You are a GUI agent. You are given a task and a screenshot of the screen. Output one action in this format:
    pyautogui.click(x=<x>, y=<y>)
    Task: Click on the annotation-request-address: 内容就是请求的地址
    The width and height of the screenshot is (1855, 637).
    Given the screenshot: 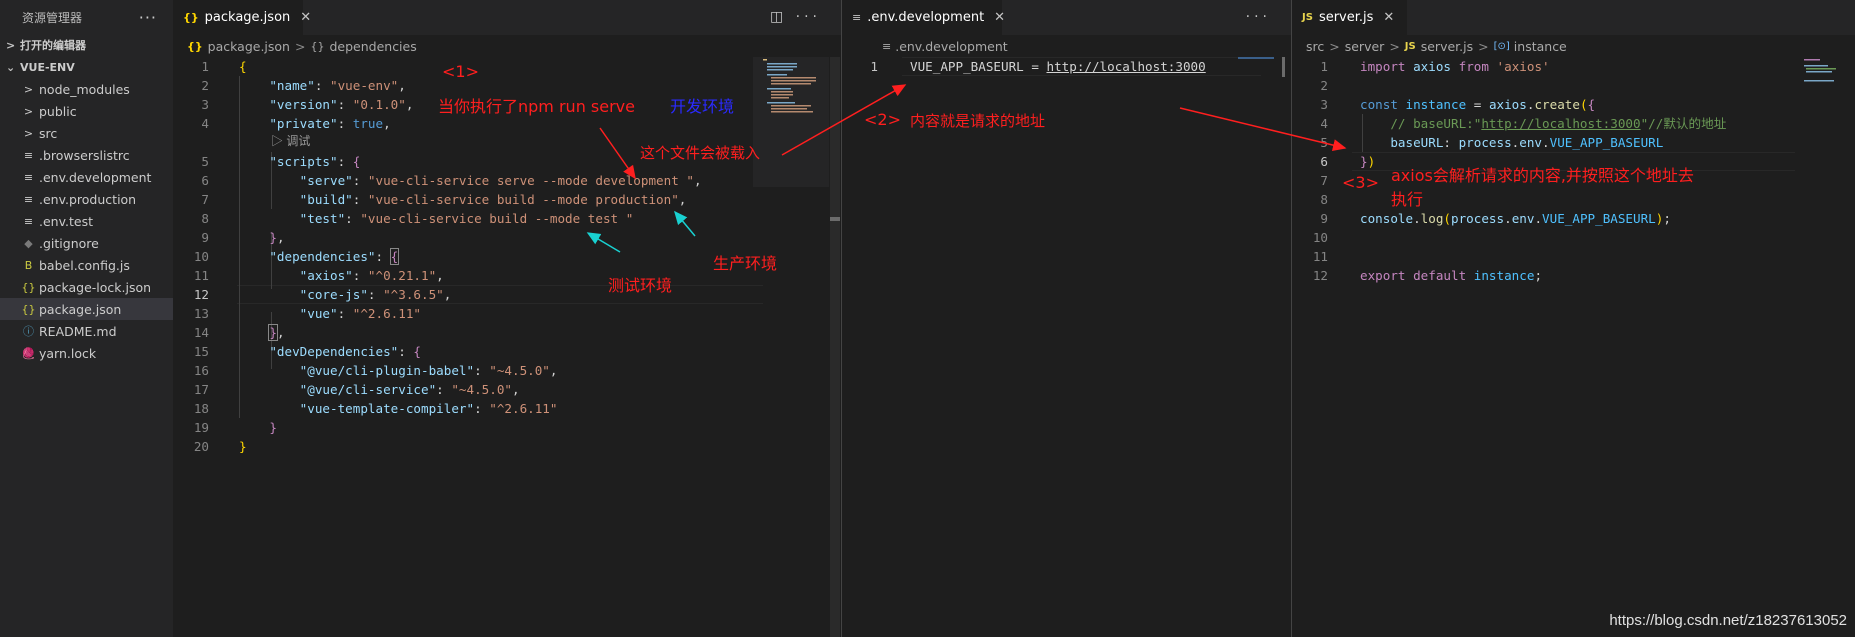 What is the action you would take?
    pyautogui.click(x=978, y=121)
    